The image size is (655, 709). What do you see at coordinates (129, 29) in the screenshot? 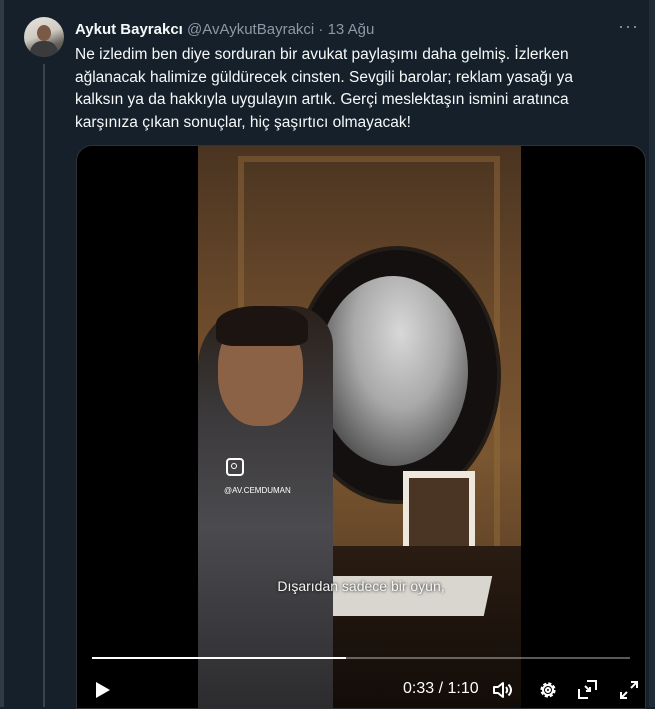
I see `author-name: Aykut Bayrakcı` at bounding box center [129, 29].